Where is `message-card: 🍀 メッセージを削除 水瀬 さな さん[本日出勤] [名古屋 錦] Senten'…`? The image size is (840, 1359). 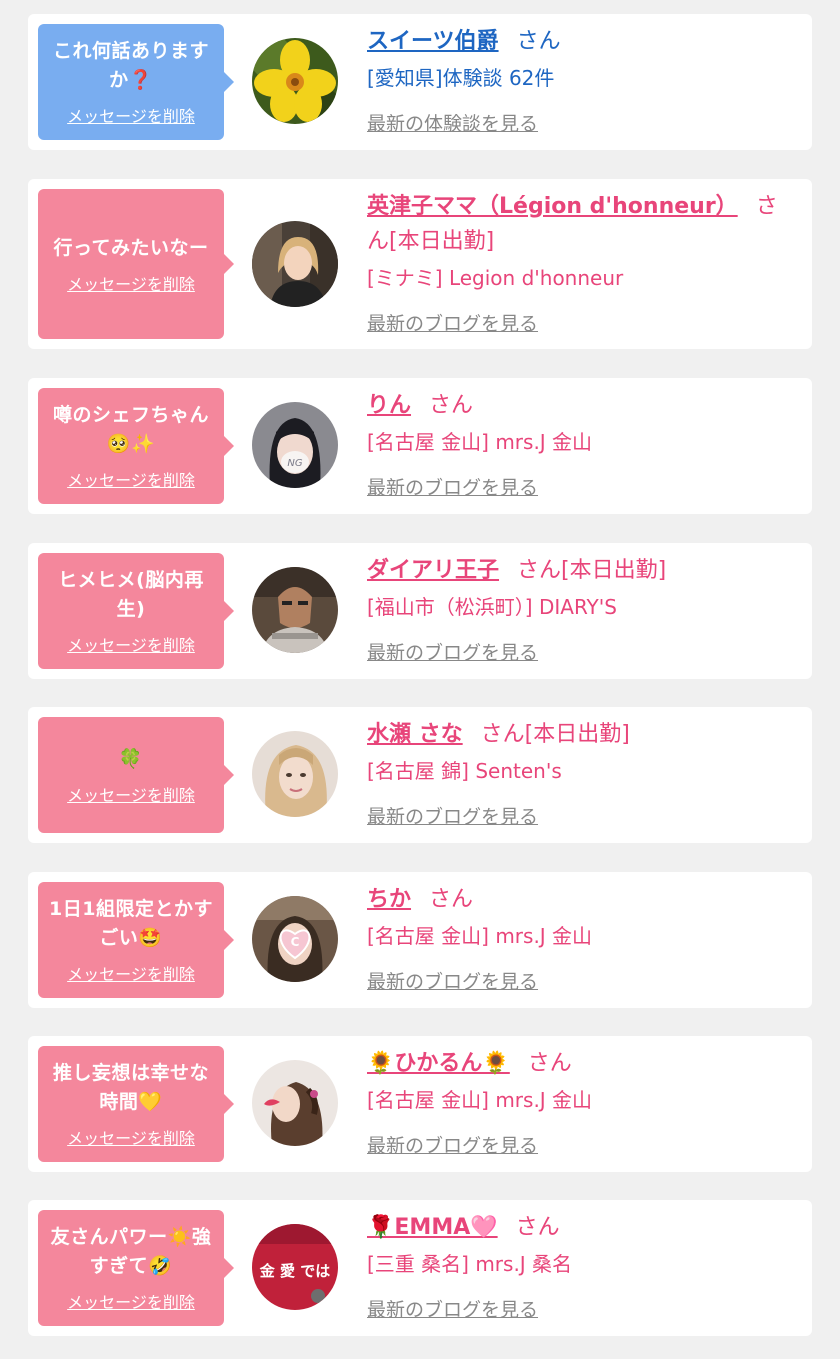
message-card: 🍀 メッセージを削除 水瀬 さな さん[本日出勤] [名古屋 錦] Senten'… is located at coordinates (420, 775).